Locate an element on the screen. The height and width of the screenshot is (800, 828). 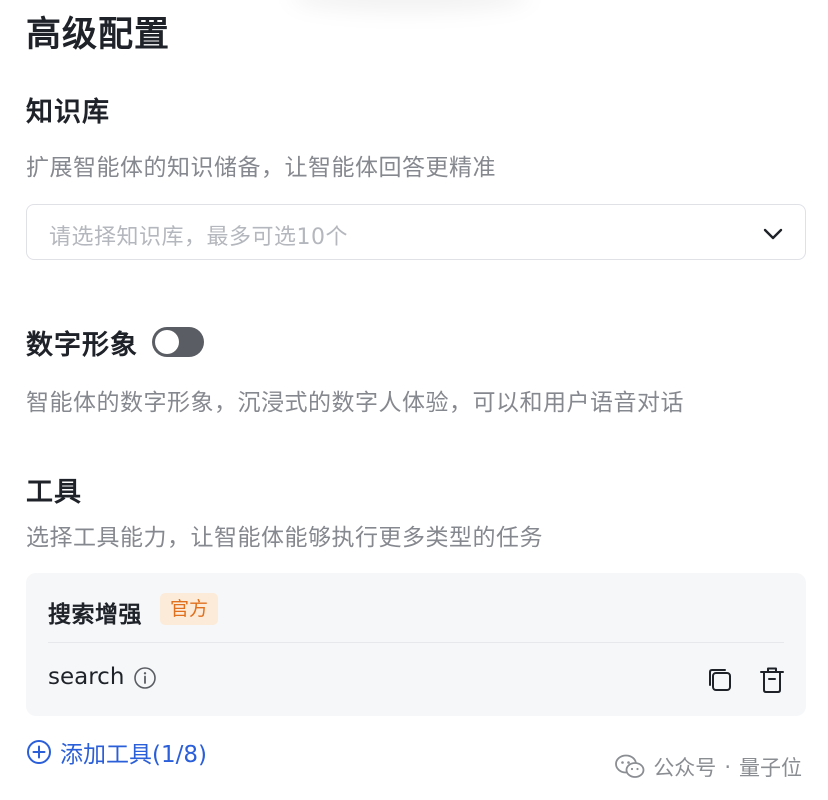
tool-card-divider is located at coordinates (416, 642).